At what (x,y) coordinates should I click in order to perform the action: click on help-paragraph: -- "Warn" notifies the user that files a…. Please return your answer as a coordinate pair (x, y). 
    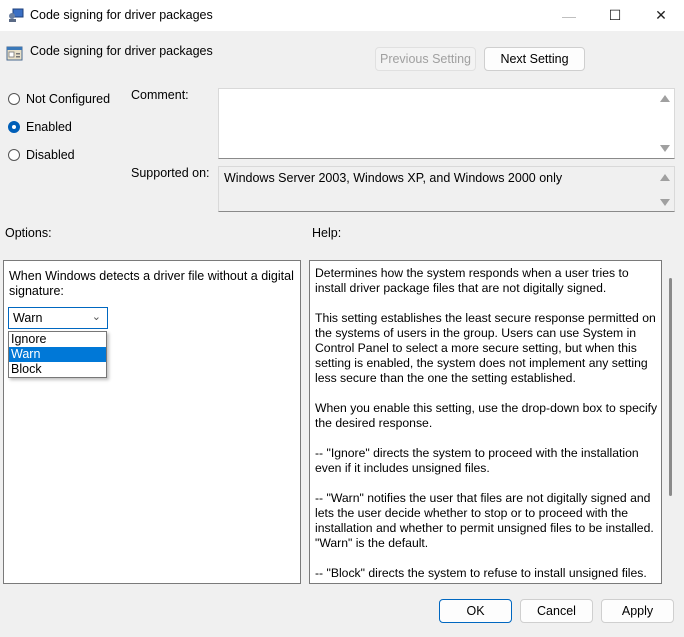
    Looking at the image, I should click on (484, 520).